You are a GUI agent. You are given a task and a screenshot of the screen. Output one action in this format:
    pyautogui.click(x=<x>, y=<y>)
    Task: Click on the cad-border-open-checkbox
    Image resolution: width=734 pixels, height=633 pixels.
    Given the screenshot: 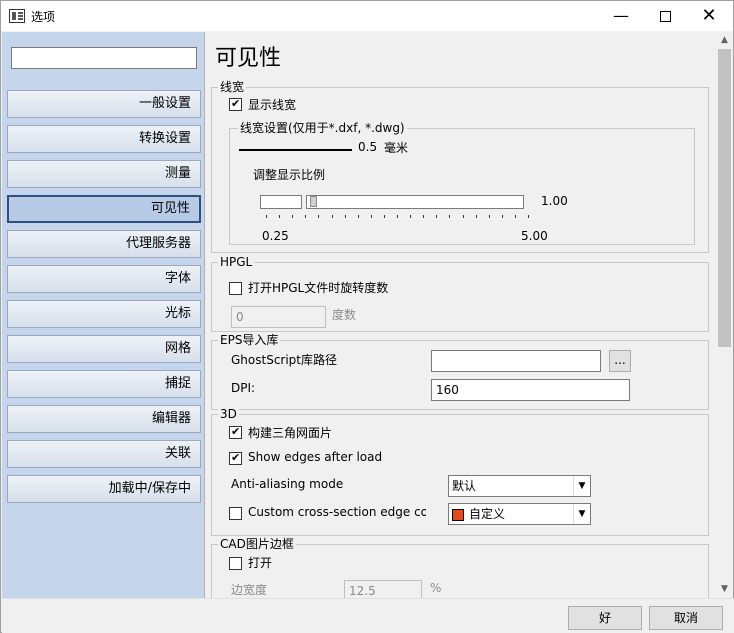 What is the action you would take?
    pyautogui.click(x=235, y=563)
    